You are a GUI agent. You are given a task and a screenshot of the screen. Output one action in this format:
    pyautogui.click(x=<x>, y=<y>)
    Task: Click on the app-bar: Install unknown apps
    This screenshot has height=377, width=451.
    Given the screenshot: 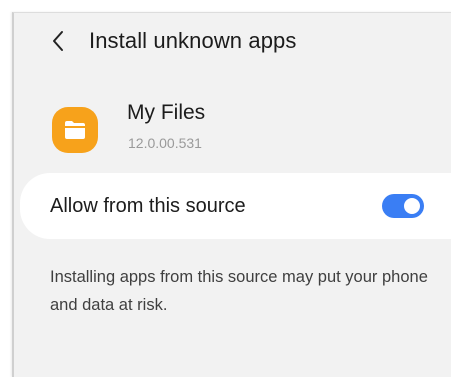 What is the action you would take?
    pyautogui.click(x=232, y=41)
    